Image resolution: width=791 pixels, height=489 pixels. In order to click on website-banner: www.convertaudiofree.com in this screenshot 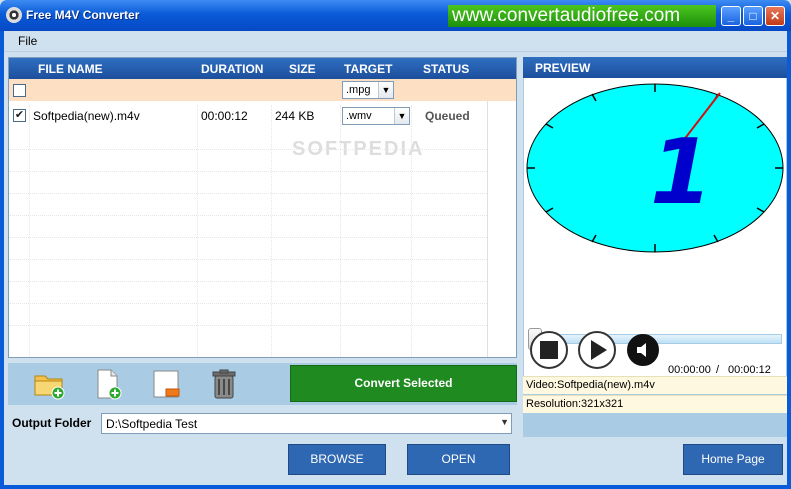, I will do `click(582, 16)`.